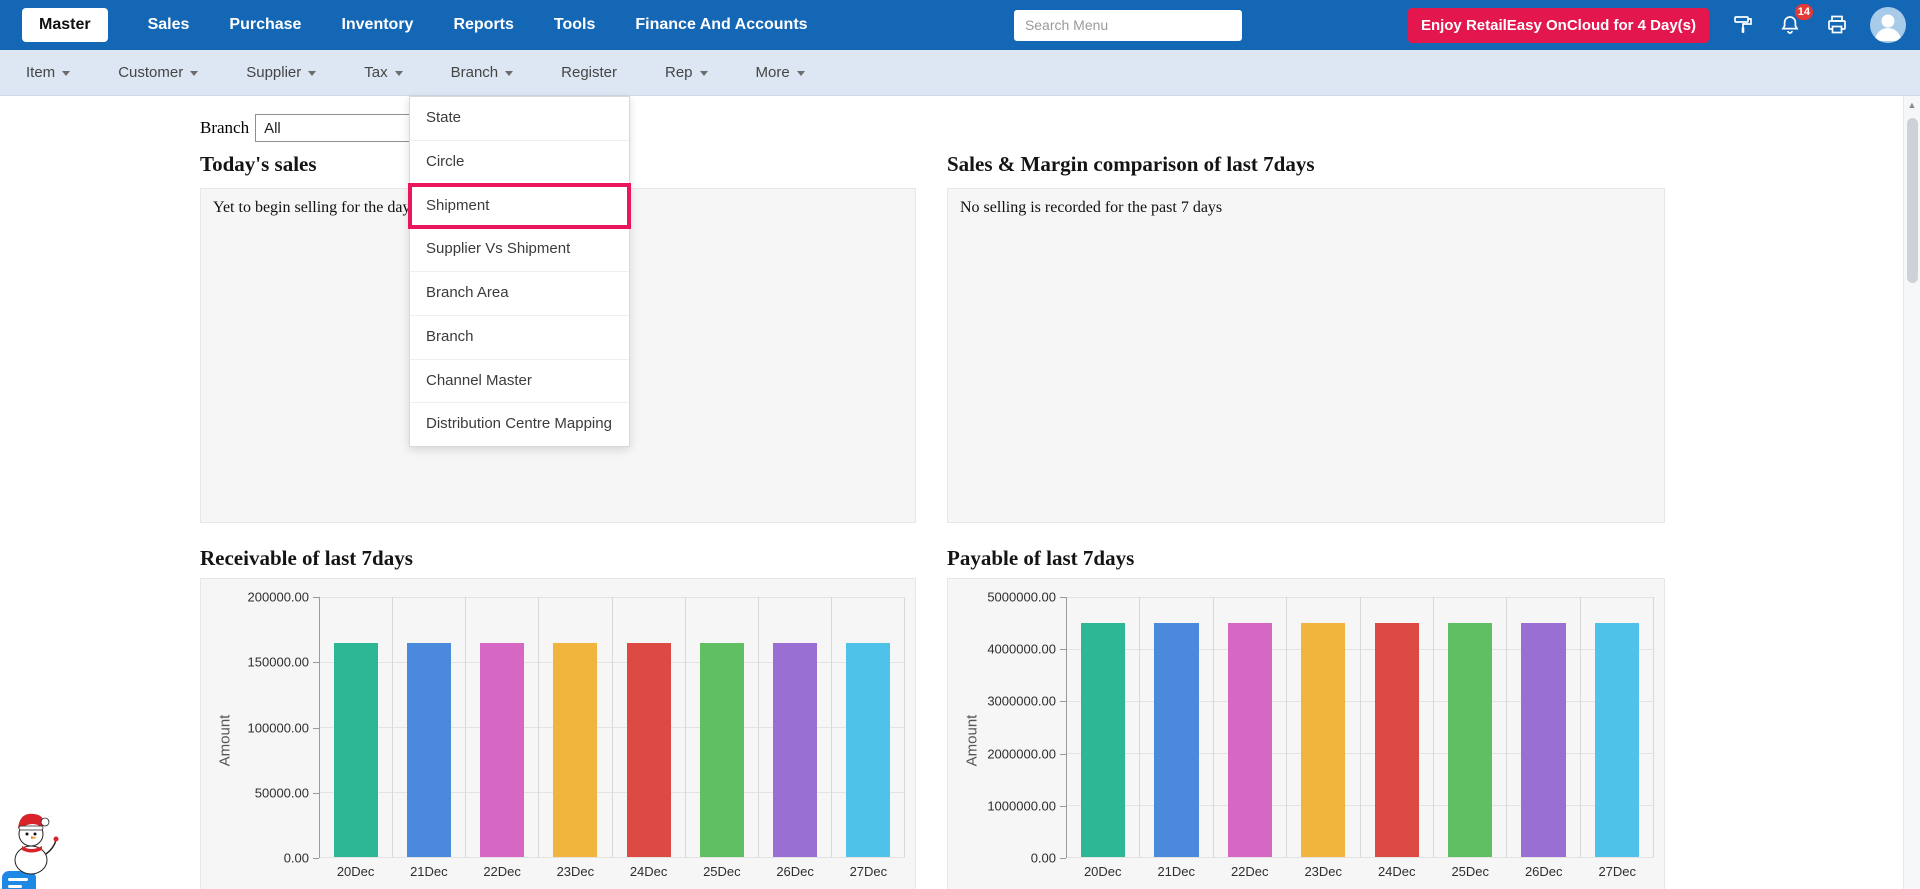  I want to click on menu-item-shipment: Shipment, so click(519, 206).